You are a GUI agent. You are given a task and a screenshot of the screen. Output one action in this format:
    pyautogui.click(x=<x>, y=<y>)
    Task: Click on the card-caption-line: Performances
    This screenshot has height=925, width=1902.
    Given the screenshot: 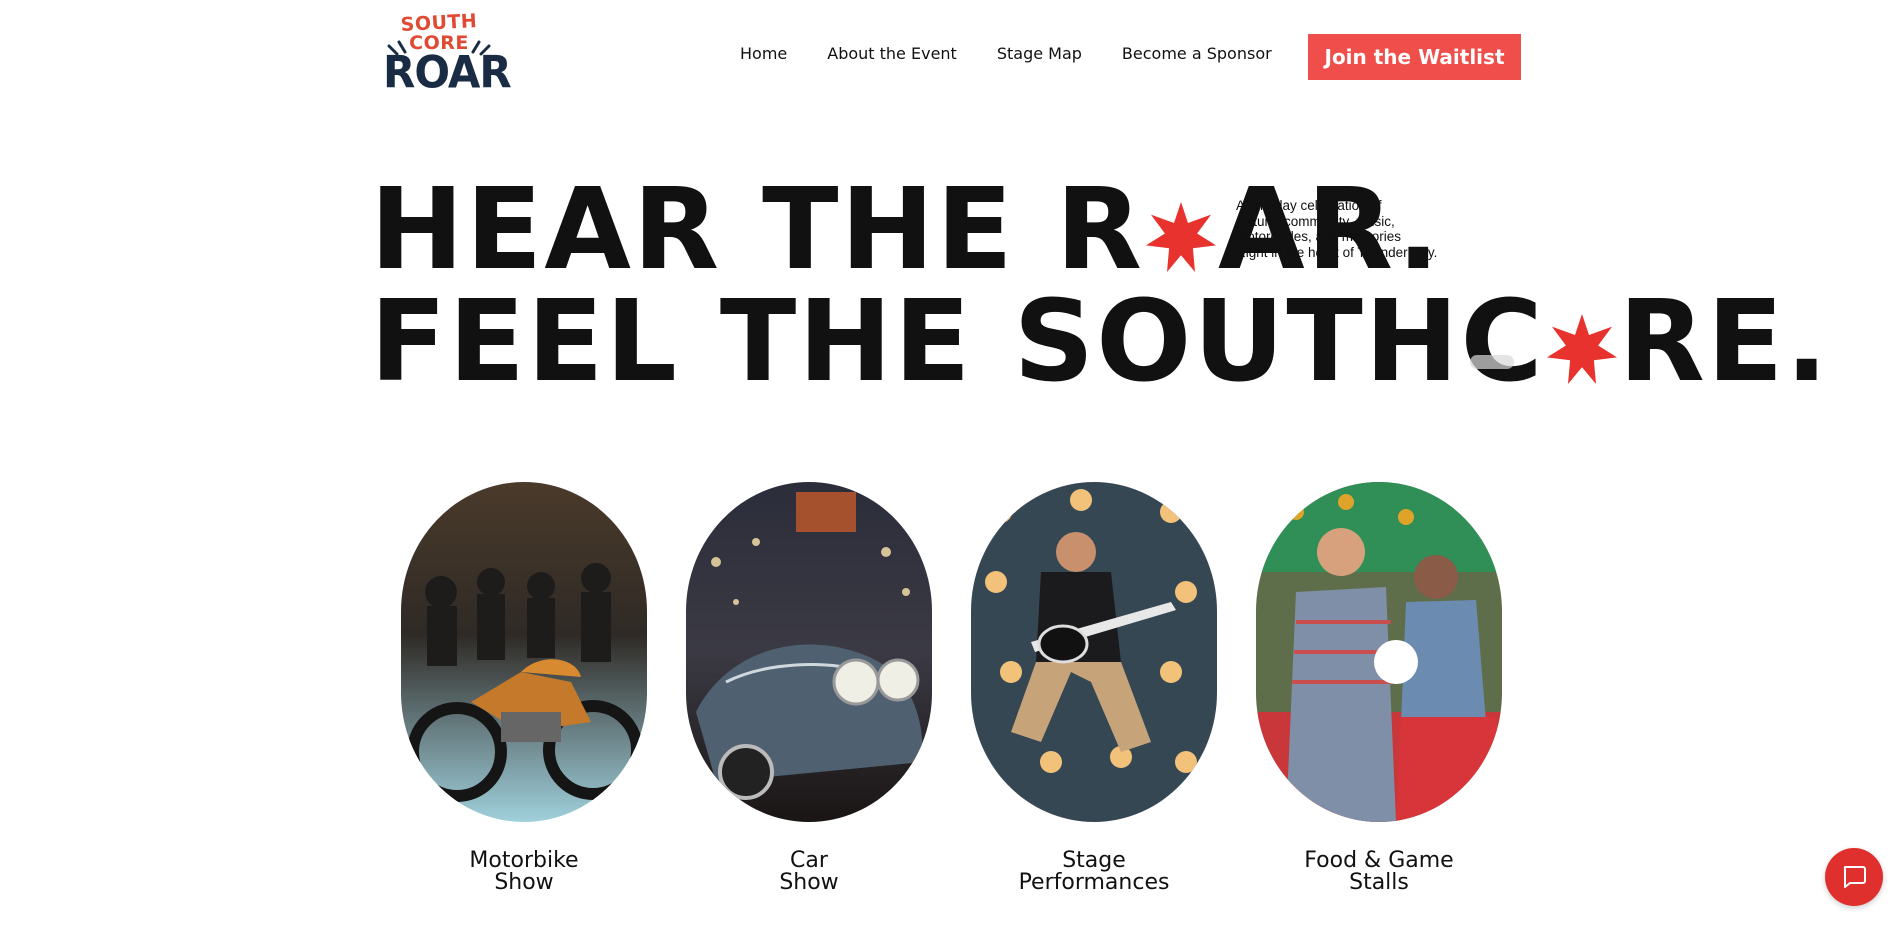 What is the action you would take?
    pyautogui.click(x=1094, y=882)
    